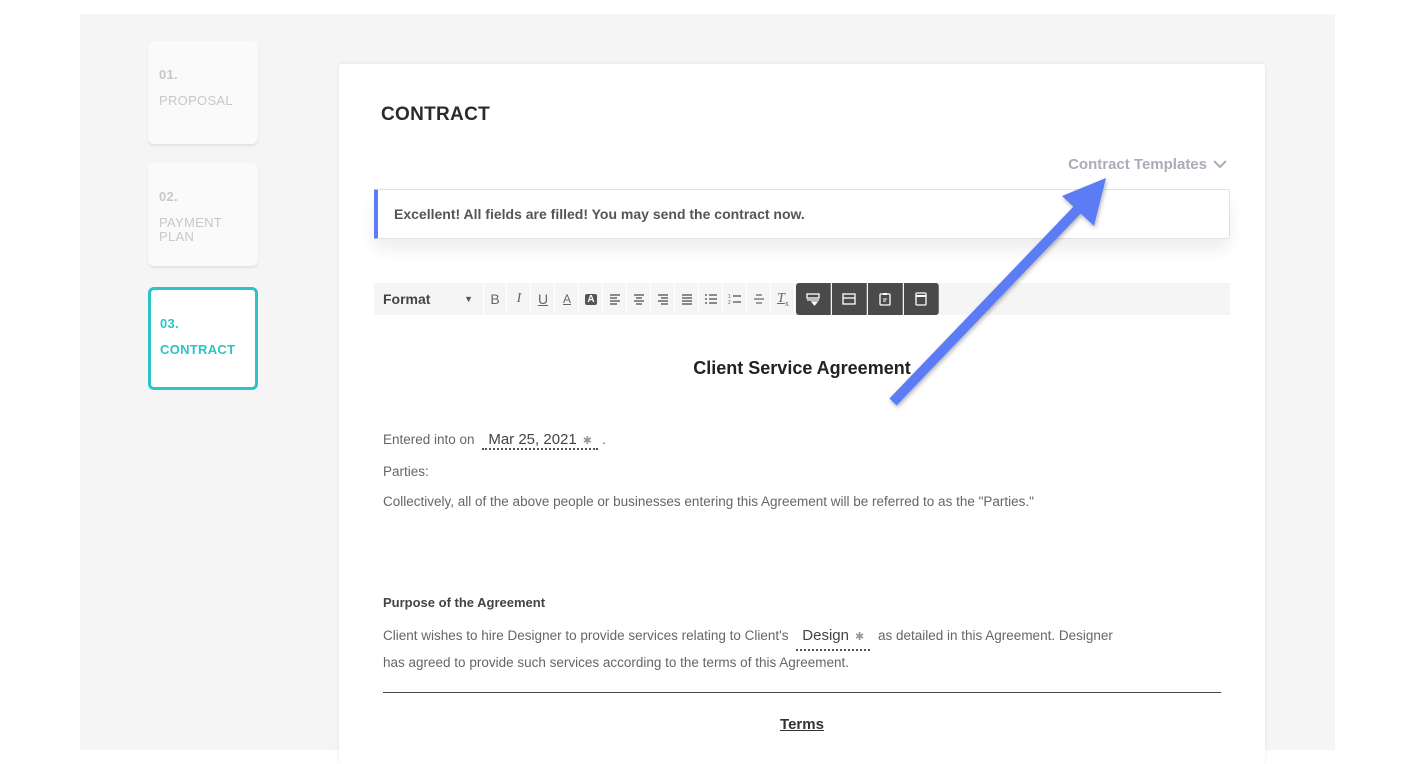 This screenshot has width=1410, height=764. Describe the element at coordinates (407, 299) in the screenshot. I see `format-label: Format` at that location.